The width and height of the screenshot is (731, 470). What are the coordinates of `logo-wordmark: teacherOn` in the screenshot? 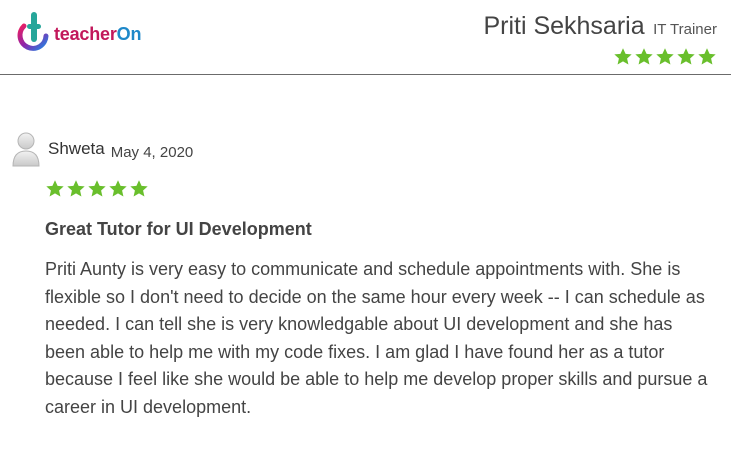 It's located at (98, 33).